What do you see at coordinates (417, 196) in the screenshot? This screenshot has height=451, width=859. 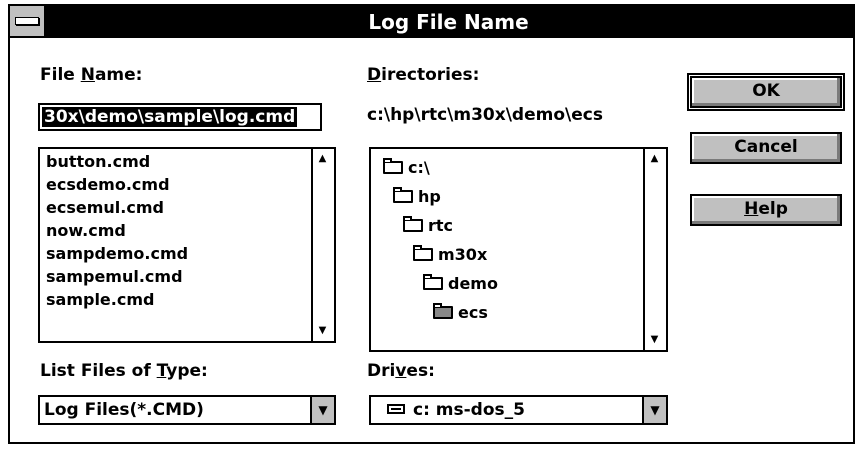 I see `directory-item: hp` at bounding box center [417, 196].